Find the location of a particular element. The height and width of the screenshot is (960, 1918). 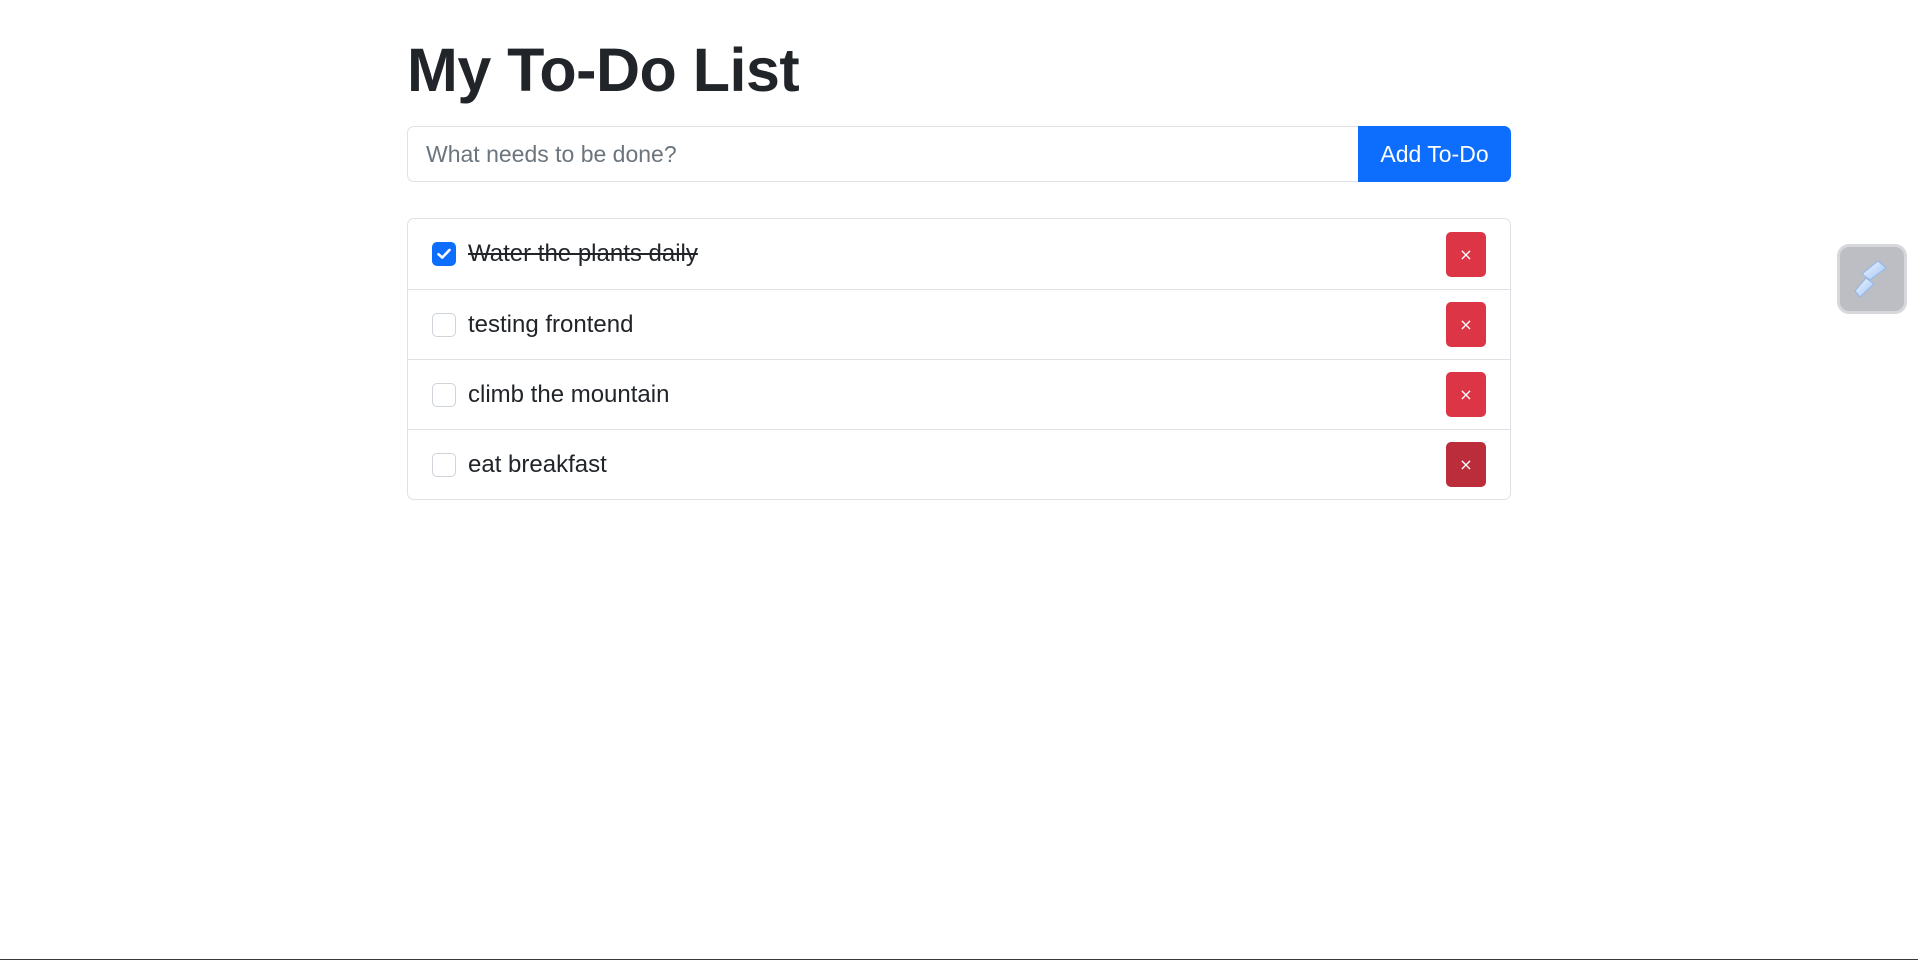

extension-button is located at coordinates (1872, 279).